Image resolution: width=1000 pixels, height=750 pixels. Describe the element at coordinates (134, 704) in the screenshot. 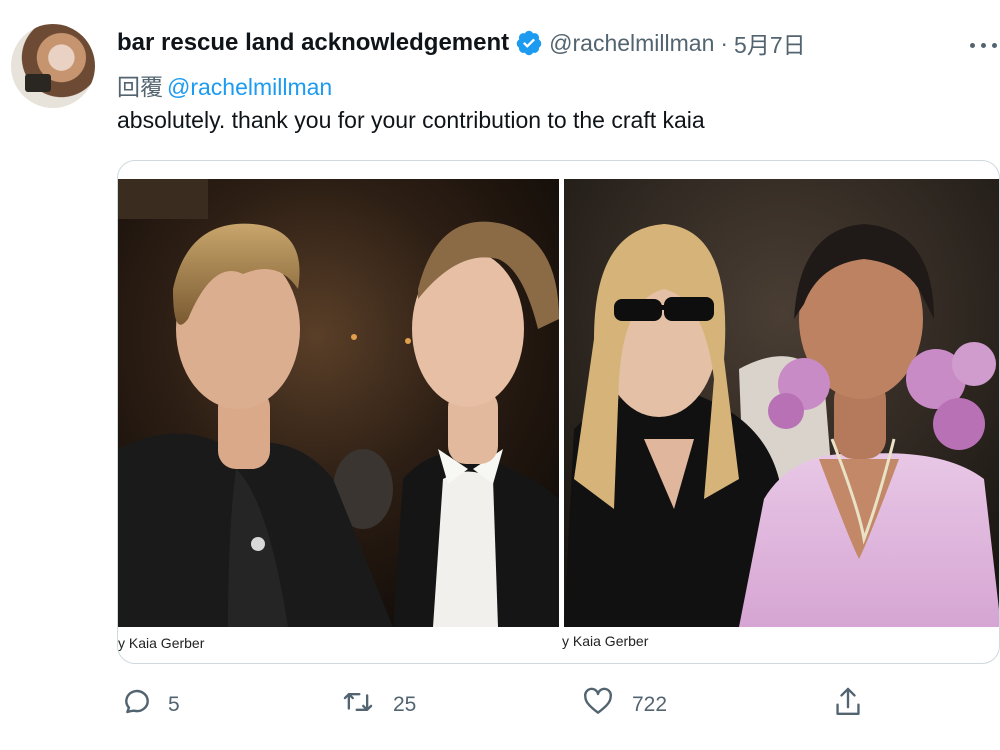

I see `reply-icon` at that location.